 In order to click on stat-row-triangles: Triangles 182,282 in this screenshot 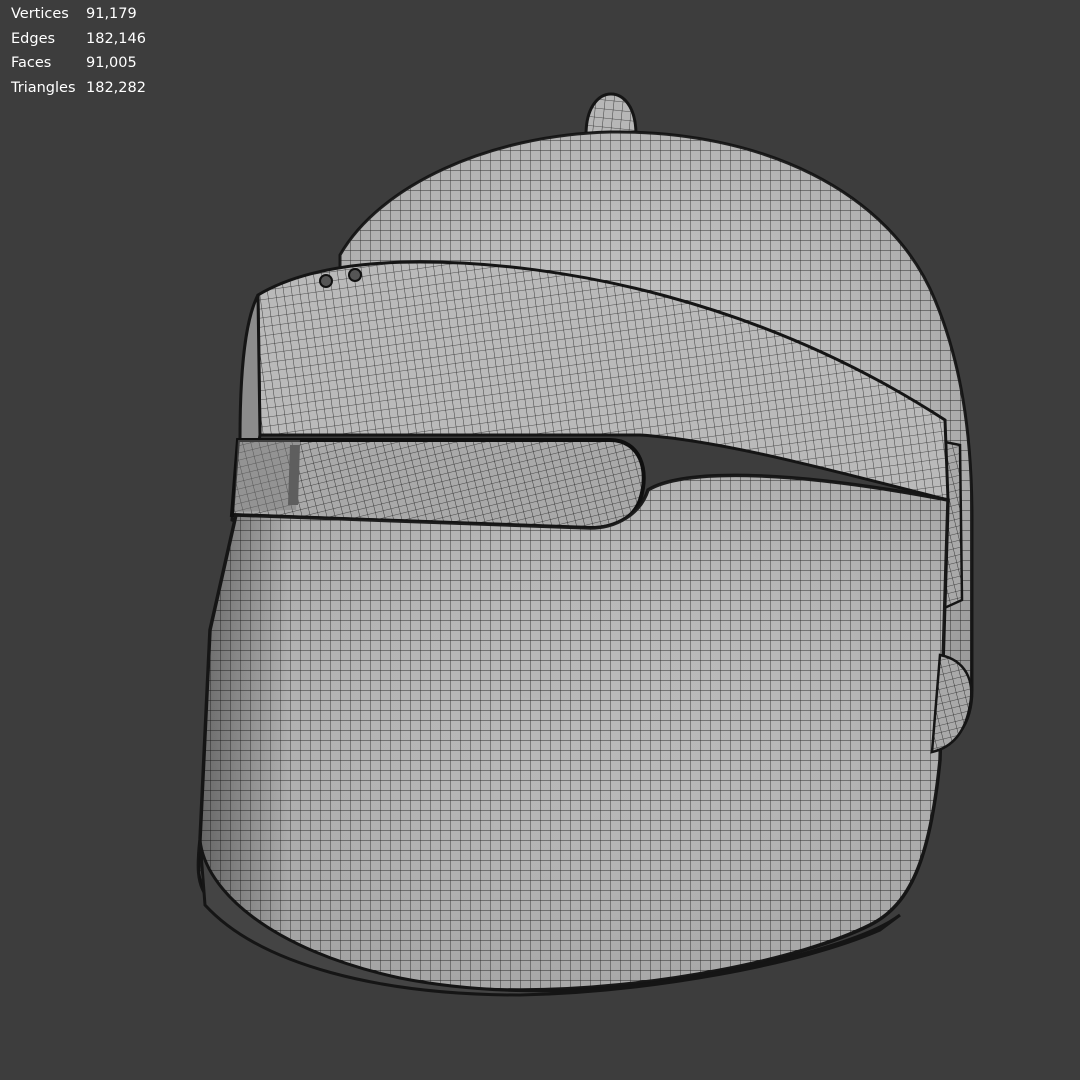, I will do `click(78, 88)`.